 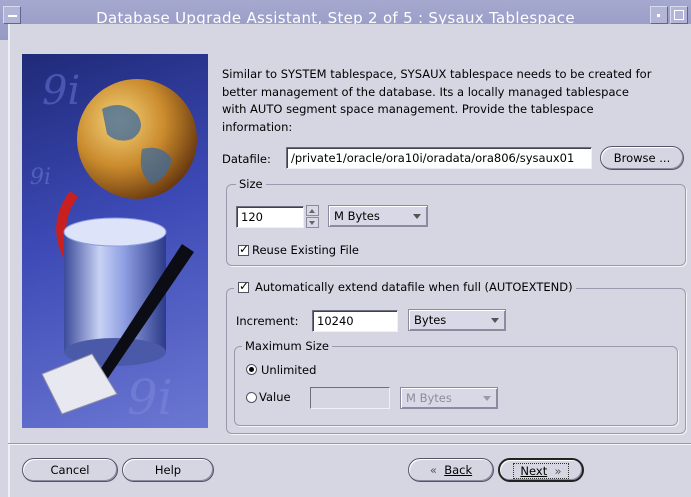 I want to click on increment-label: Increment:, so click(x=267, y=321).